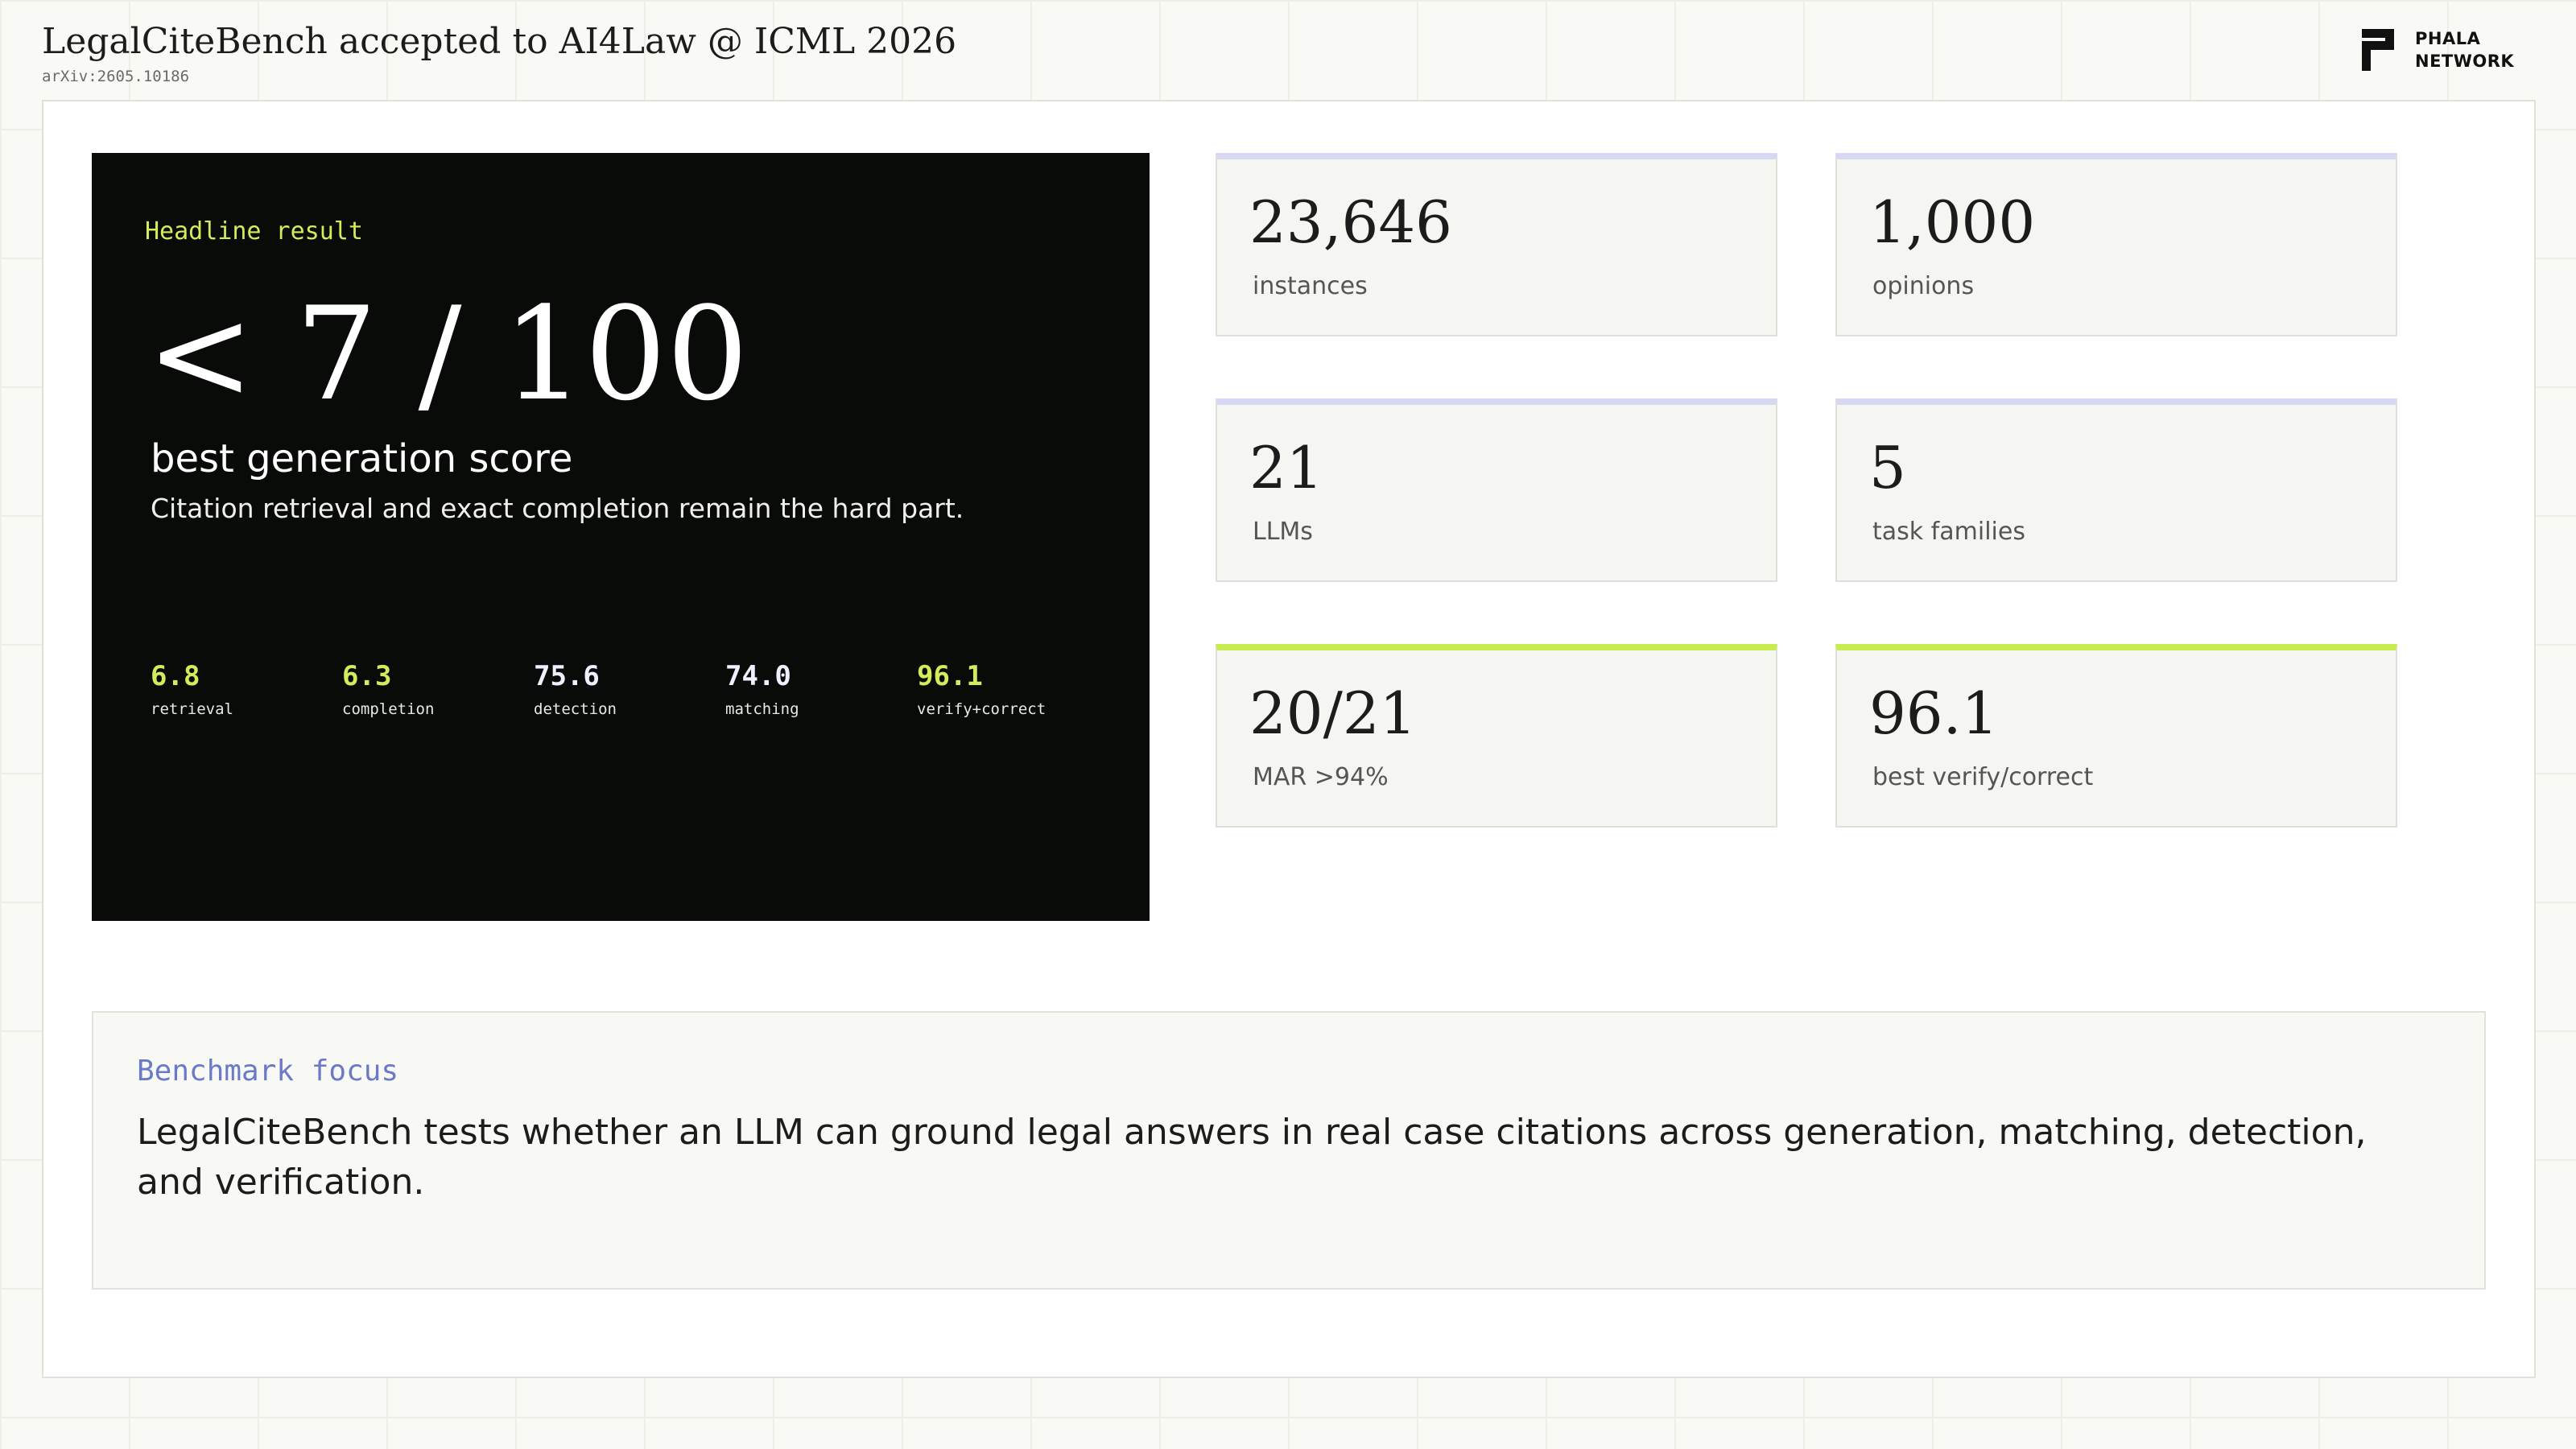 Image resolution: width=2576 pixels, height=1449 pixels. What do you see at coordinates (268, 1071) in the screenshot?
I see `benchmark-focus-label: Benchmark focus` at bounding box center [268, 1071].